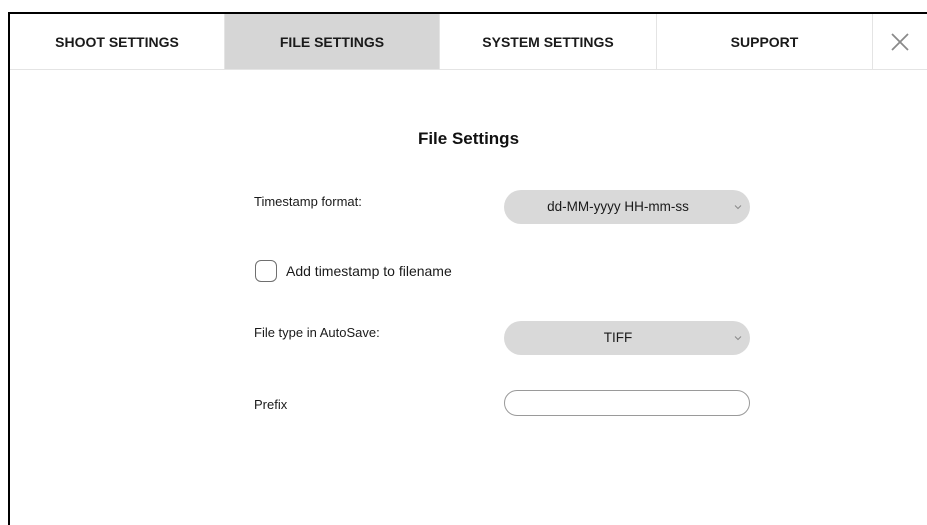  What do you see at coordinates (765, 41) in the screenshot?
I see `tab-support: SUPPORT` at bounding box center [765, 41].